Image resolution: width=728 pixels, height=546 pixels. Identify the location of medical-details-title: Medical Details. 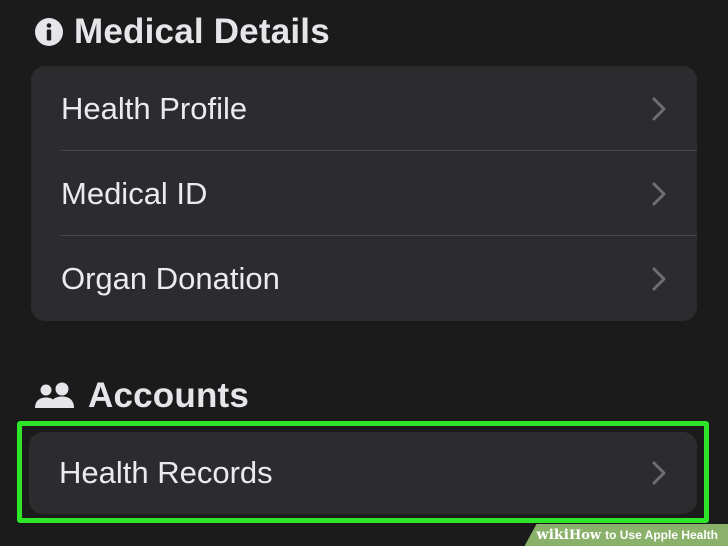
(202, 31).